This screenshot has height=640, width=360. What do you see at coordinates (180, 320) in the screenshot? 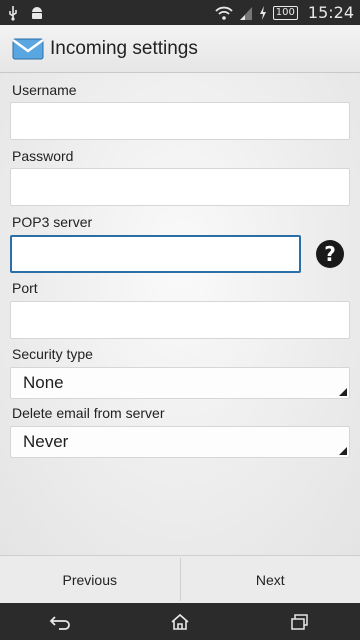
I see `port-input` at bounding box center [180, 320].